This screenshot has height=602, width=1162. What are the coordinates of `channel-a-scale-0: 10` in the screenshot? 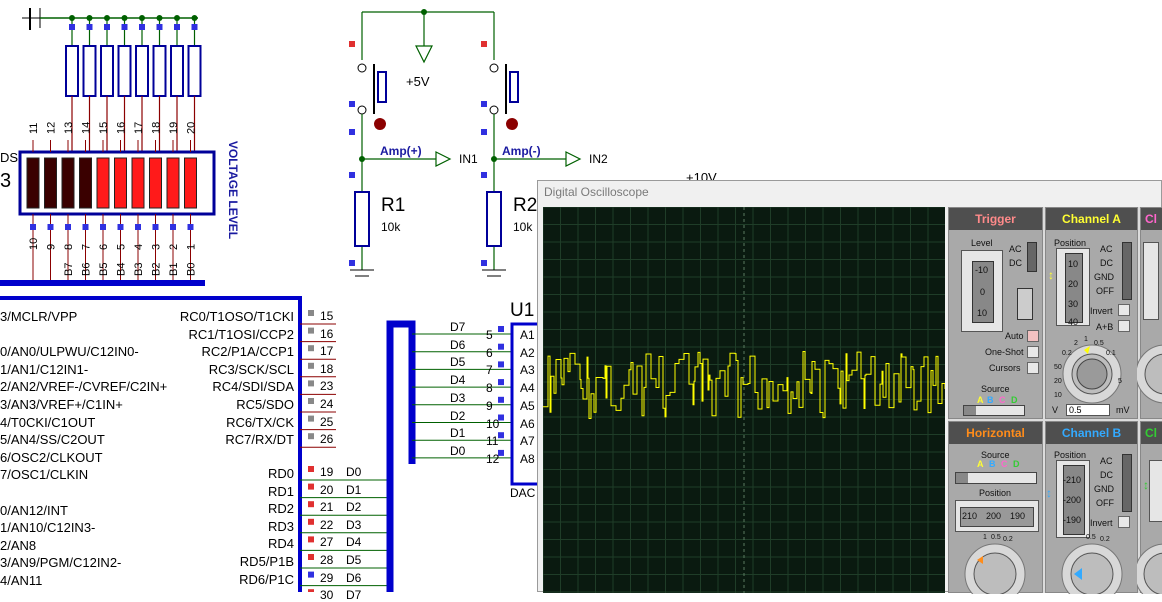 It's located at (1073, 264).